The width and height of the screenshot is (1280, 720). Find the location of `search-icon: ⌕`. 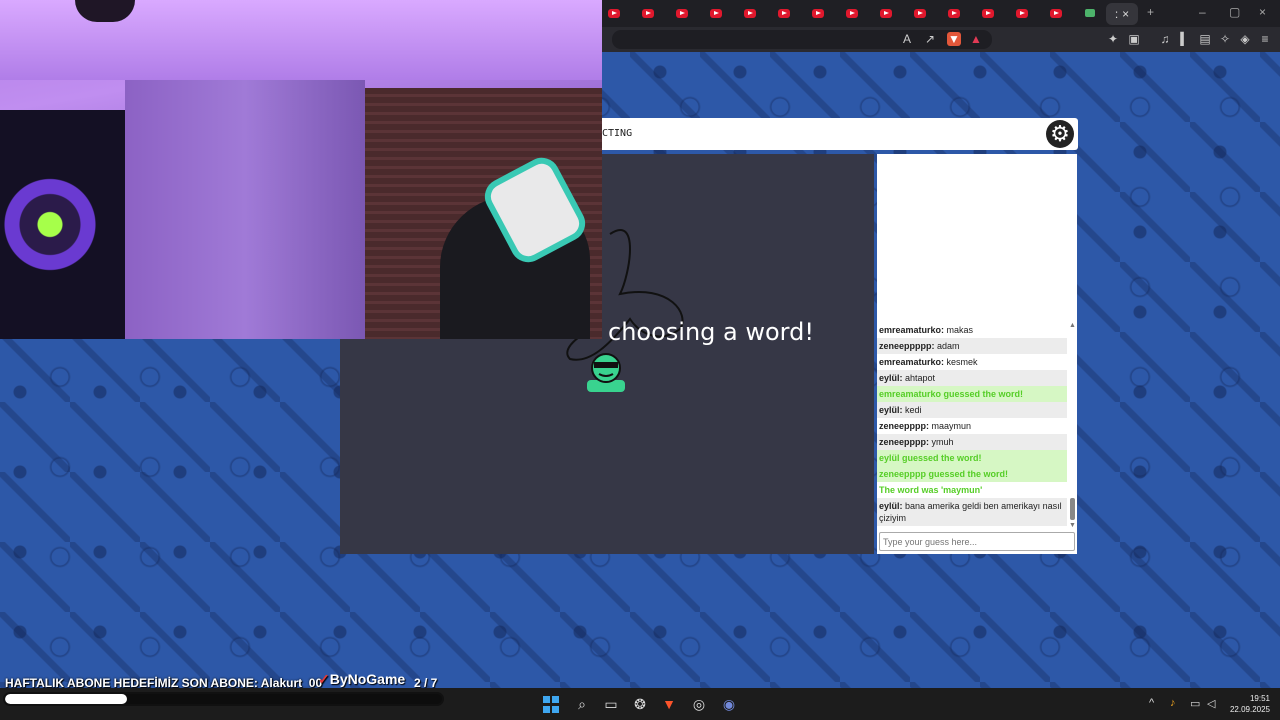

search-icon: ⌕ is located at coordinates (582, 704).